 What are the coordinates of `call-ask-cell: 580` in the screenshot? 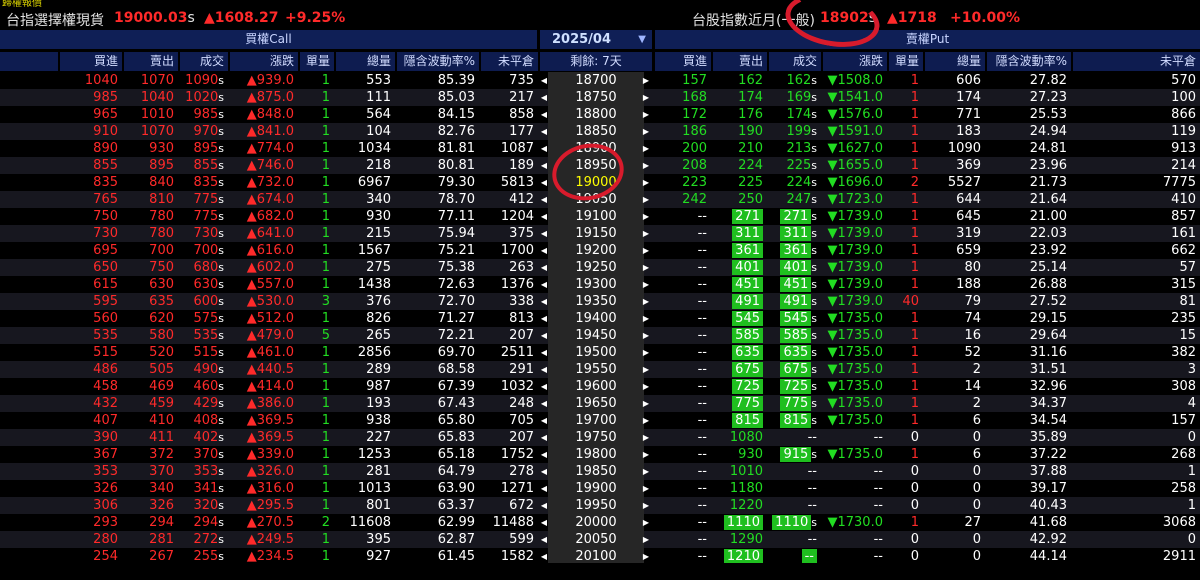 It's located at (149, 335).